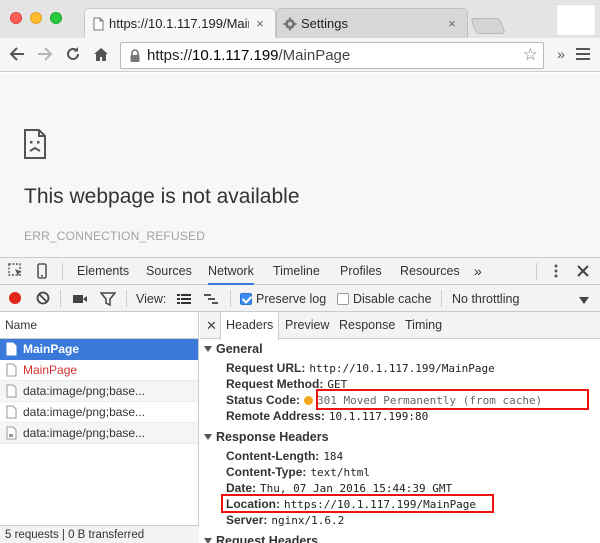 The image size is (600, 543). Describe the element at coordinates (423, 325) in the screenshot. I see `tab-timing: Timing` at that location.